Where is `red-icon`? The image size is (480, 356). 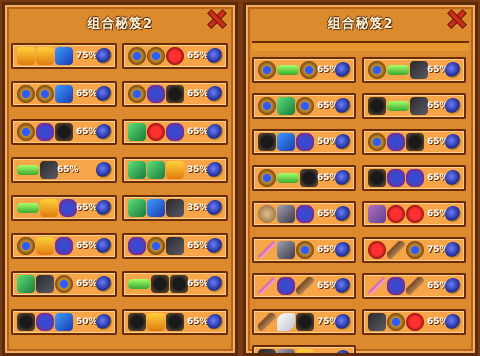 red-icon is located at coordinates (415, 214).